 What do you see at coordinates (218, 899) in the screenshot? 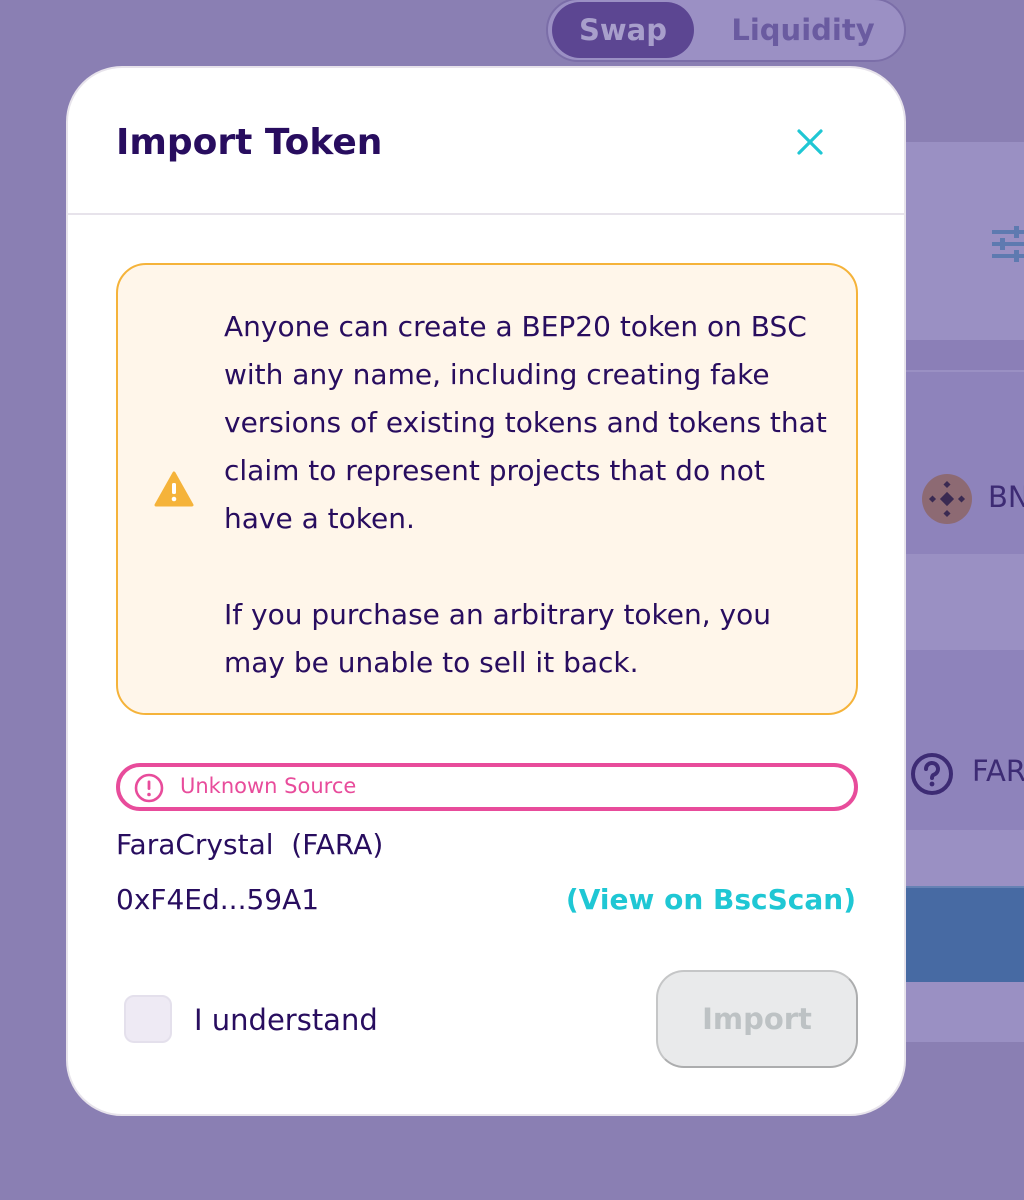
I see `token-address: 0xF4Ed...59A1` at bounding box center [218, 899].